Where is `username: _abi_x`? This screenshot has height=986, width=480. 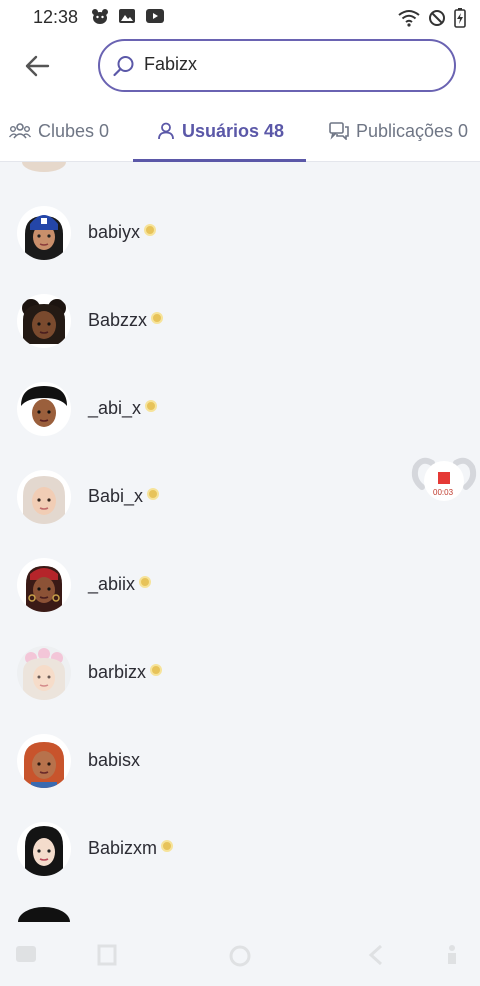
username: _abi_x is located at coordinates (115, 408).